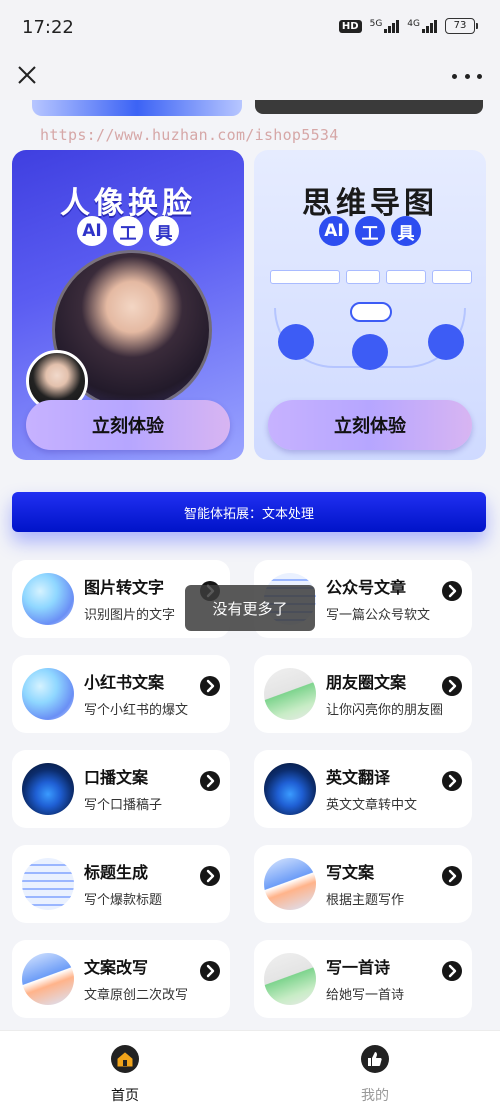  I want to click on tool-title: 写一首诗, so click(358, 967).